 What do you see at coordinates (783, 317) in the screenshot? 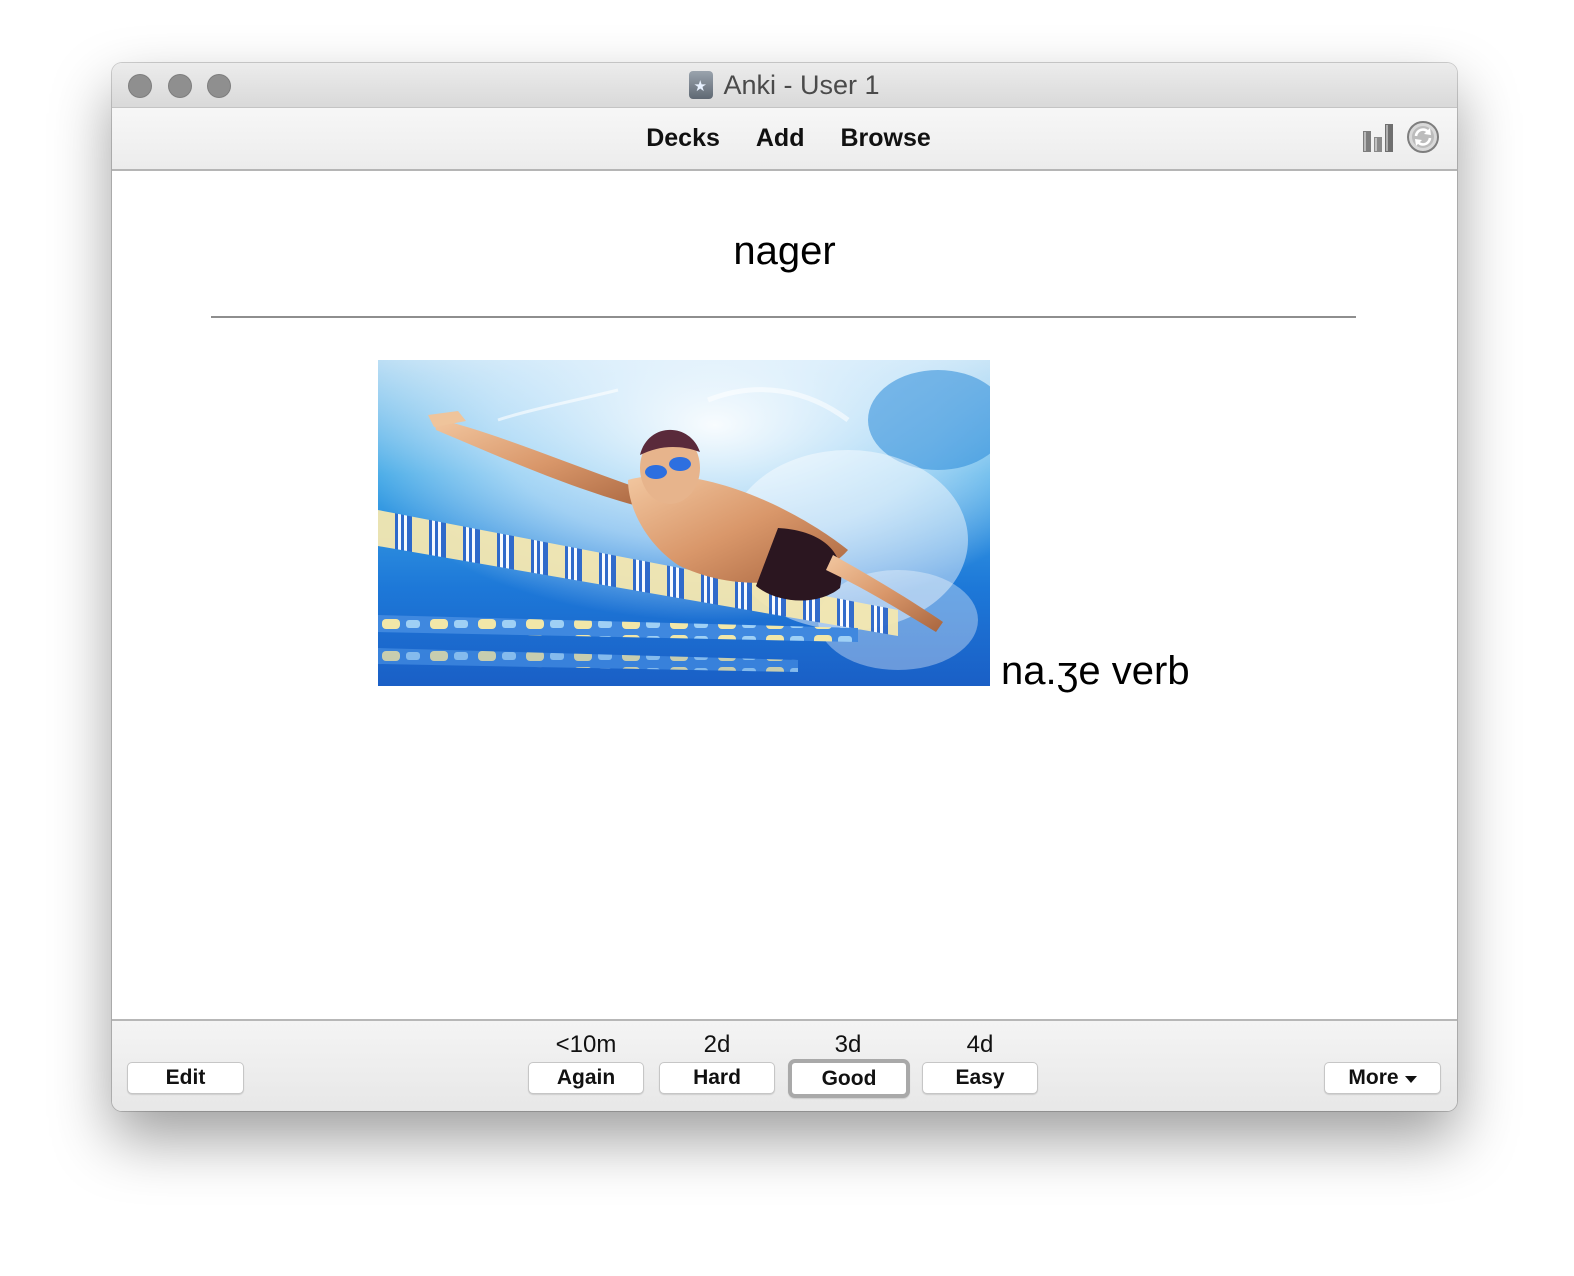
I see `answer-divider` at bounding box center [783, 317].